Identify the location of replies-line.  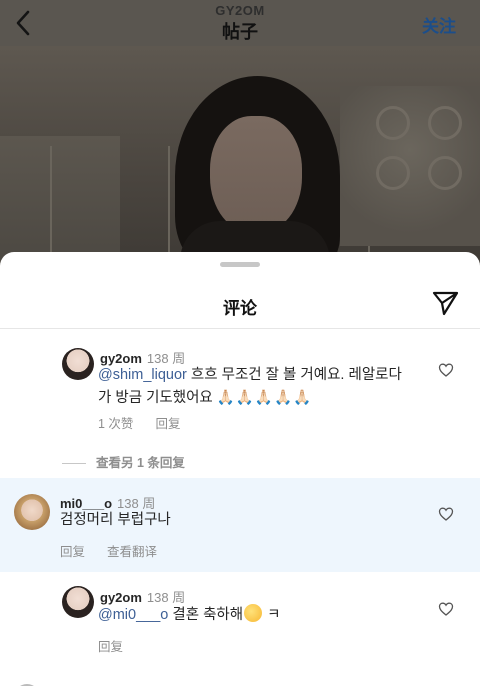
(74, 464).